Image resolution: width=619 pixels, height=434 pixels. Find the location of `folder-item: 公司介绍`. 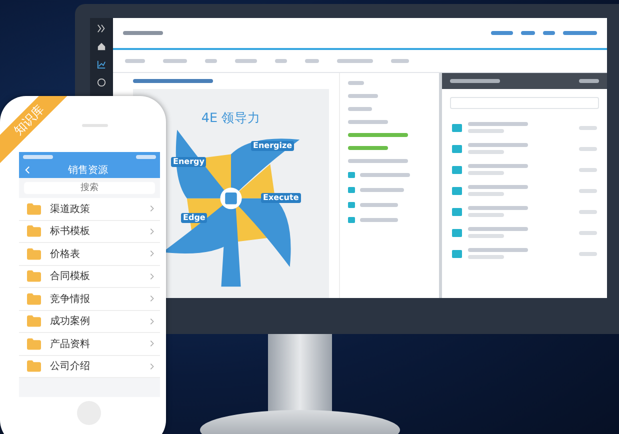

folder-item: 公司介绍 is located at coordinates (89, 367).